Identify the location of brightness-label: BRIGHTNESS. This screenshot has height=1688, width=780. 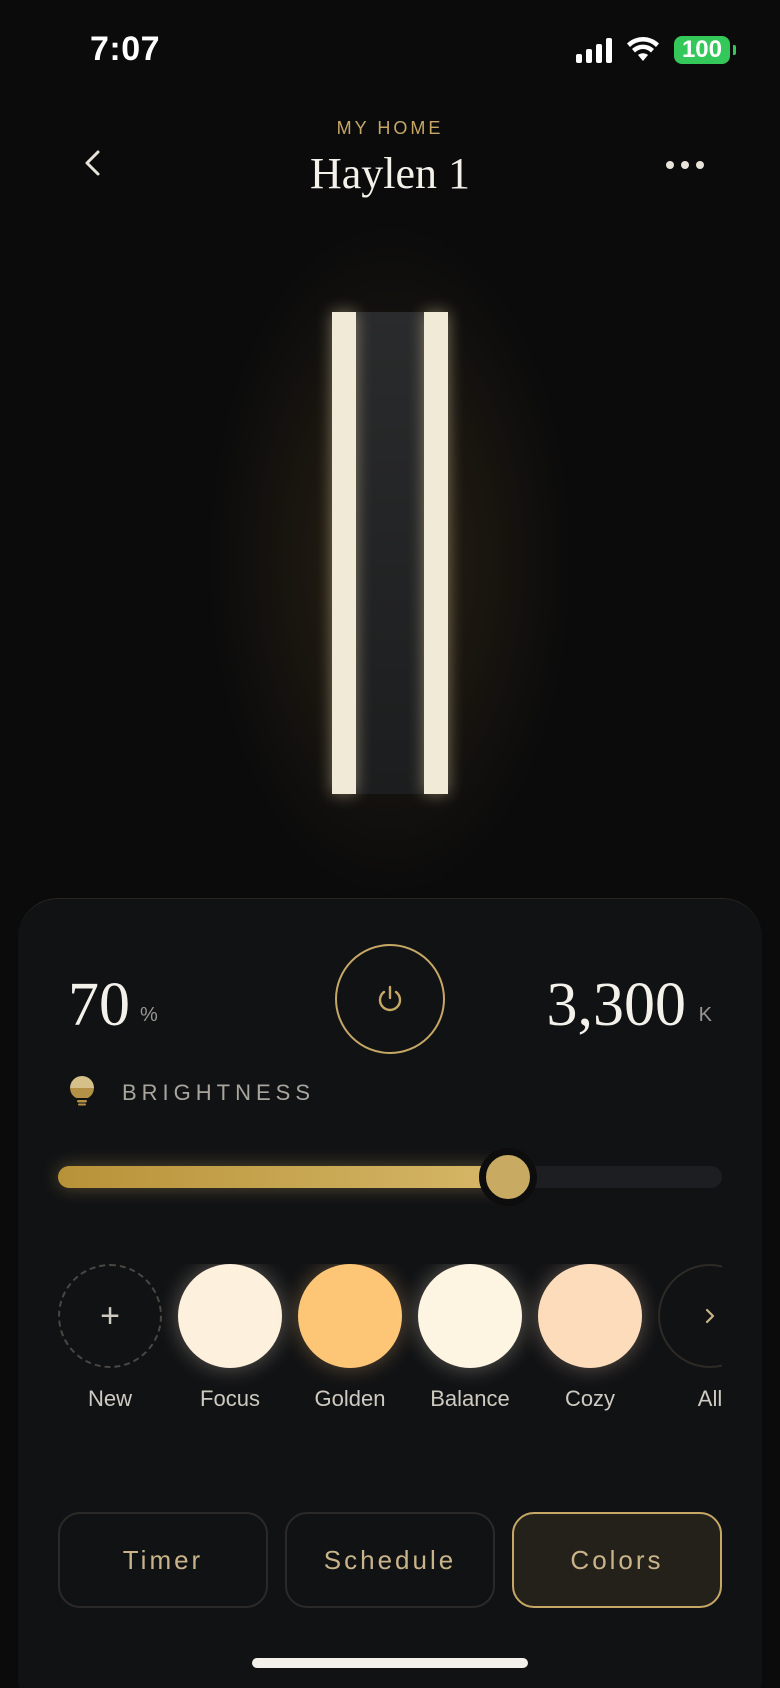
(219, 1092).